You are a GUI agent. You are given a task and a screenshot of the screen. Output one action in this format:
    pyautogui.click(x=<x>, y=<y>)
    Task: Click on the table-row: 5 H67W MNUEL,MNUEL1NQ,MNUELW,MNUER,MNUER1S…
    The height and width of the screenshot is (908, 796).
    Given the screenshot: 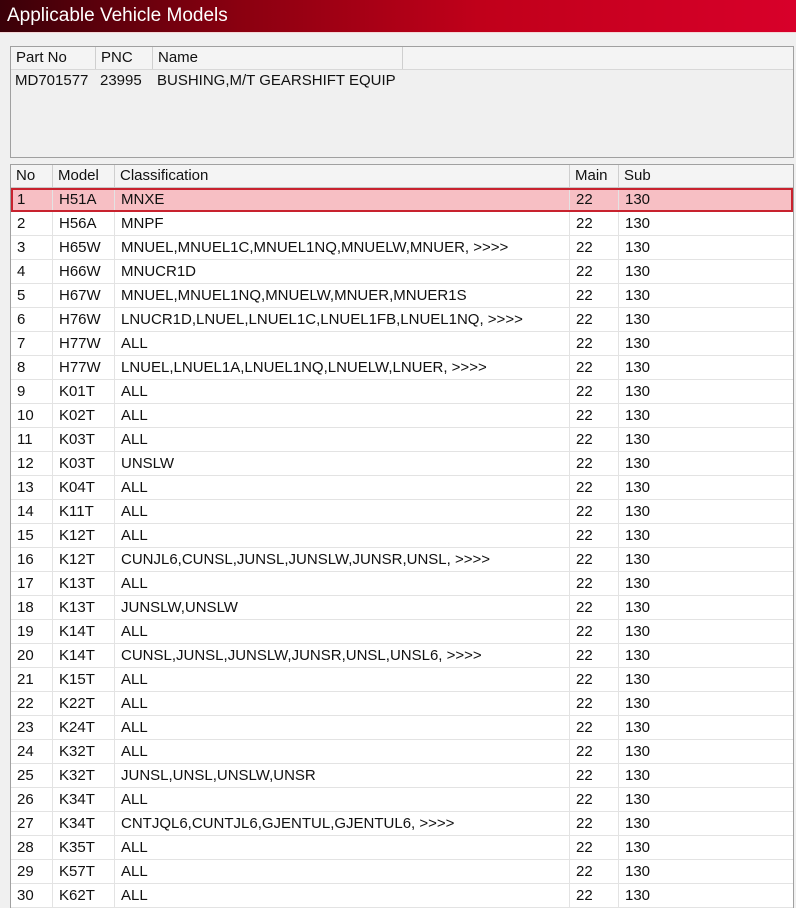 What is the action you would take?
    pyautogui.click(x=402, y=296)
    